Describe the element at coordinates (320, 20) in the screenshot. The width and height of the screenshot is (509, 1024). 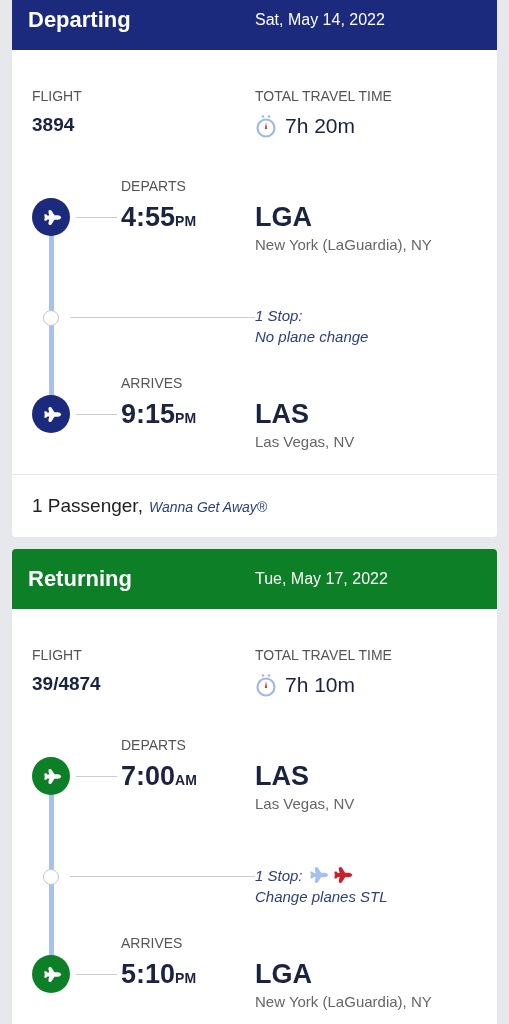
I see `header-date: Sat, May 14, 2022` at that location.